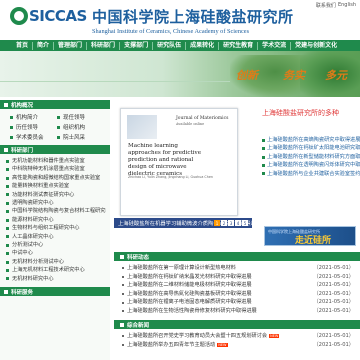  I want to click on dept-link: 人工晶体研究中心, so click(56, 237).